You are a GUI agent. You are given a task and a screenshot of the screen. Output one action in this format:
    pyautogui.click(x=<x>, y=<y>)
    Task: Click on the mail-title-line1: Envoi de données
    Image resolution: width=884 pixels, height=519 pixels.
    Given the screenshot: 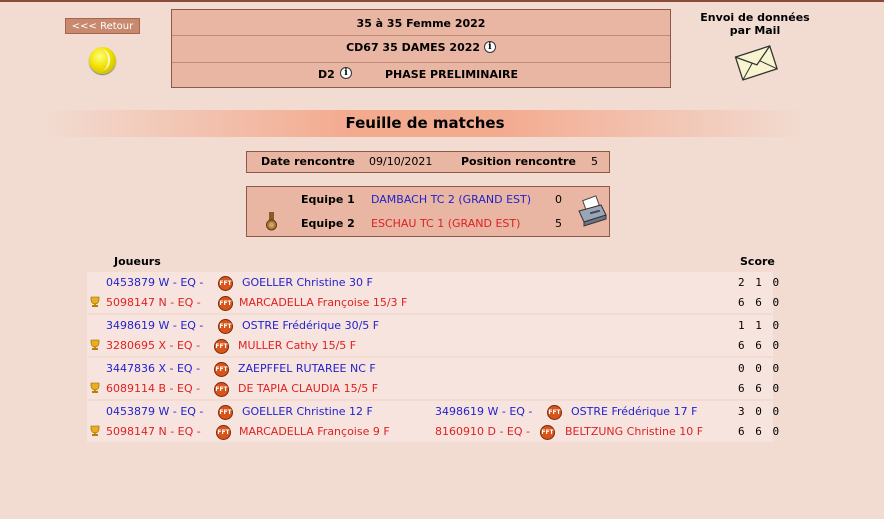 What is the action you would take?
    pyautogui.click(x=755, y=17)
    